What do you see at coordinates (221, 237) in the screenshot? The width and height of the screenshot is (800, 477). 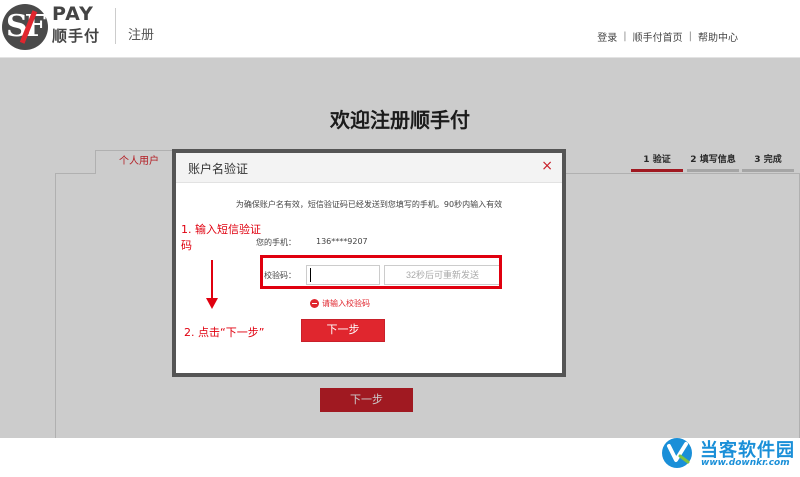 I see `annotation-step-1: 1. 输入短信验证码` at bounding box center [221, 237].